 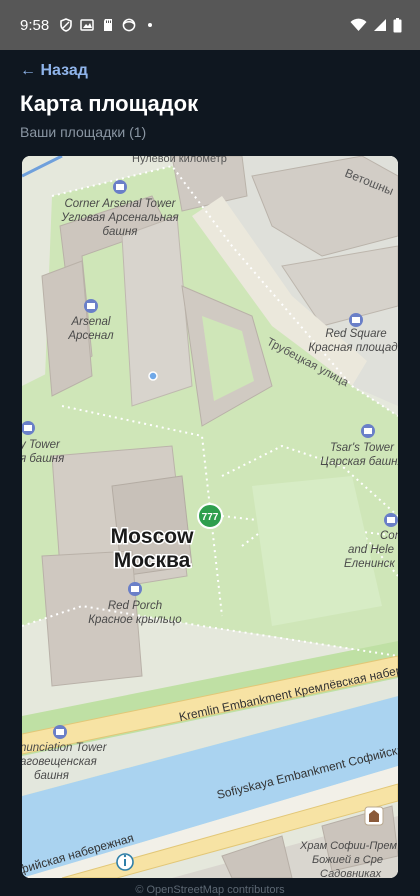 What do you see at coordinates (135, 606) in the screenshot?
I see `map-label-red-porch-en: Red Porch` at bounding box center [135, 606].